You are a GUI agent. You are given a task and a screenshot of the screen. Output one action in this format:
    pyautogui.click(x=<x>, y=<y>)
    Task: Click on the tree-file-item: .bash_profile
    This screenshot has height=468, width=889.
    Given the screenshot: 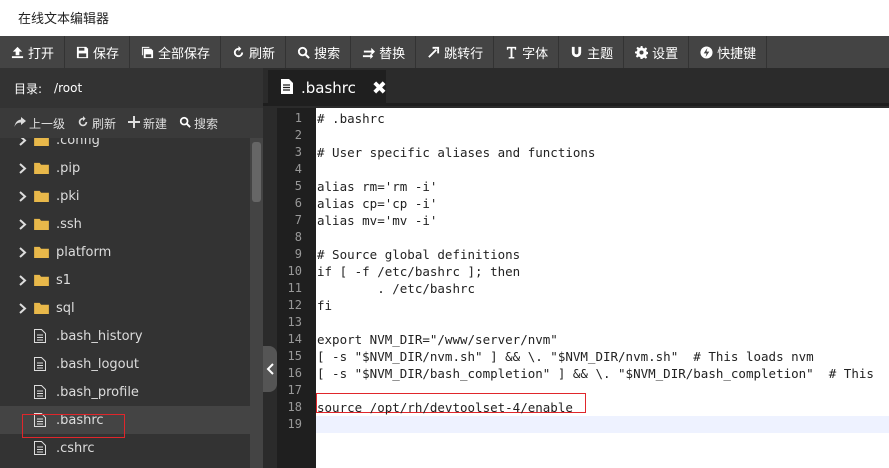 What is the action you would take?
    pyautogui.click(x=125, y=392)
    